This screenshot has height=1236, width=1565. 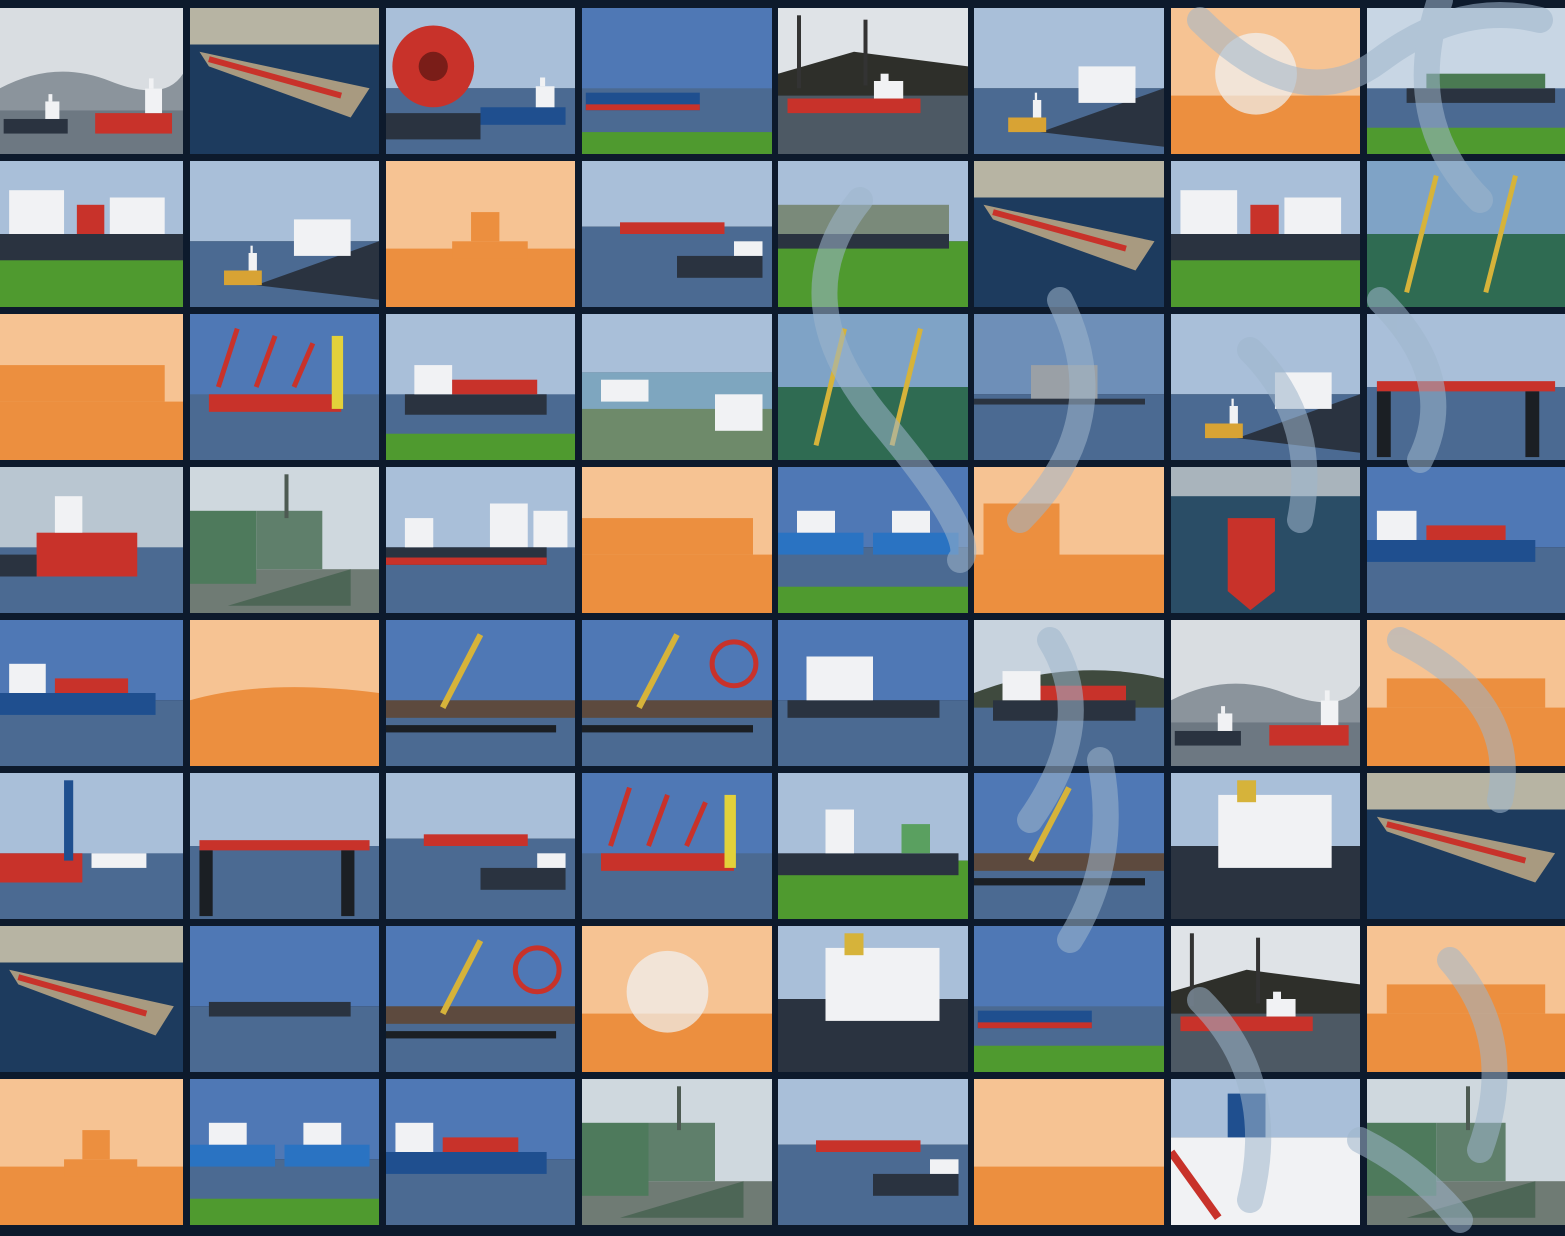 I want to click on photo-tile-bulk-grass, so click(x=873, y=846).